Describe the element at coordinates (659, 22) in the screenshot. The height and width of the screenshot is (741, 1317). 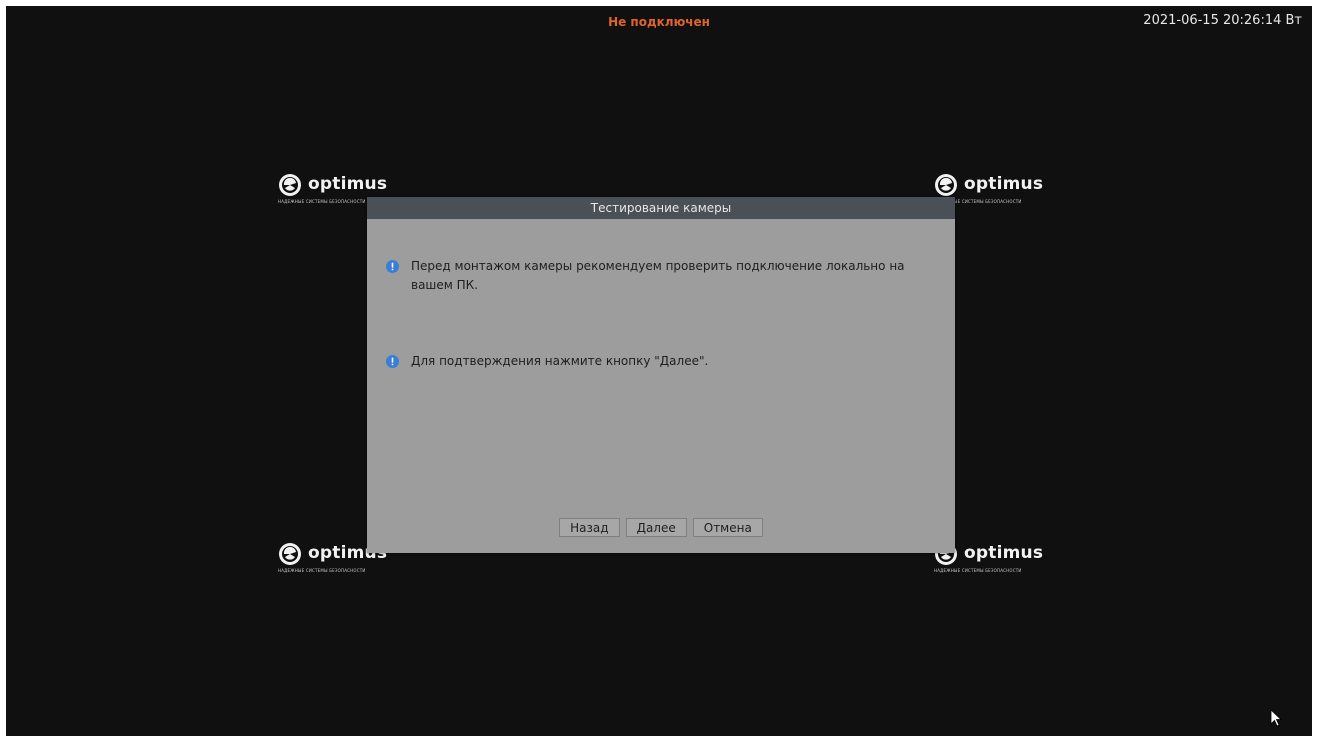
I see `connection-status: Не подключен` at that location.